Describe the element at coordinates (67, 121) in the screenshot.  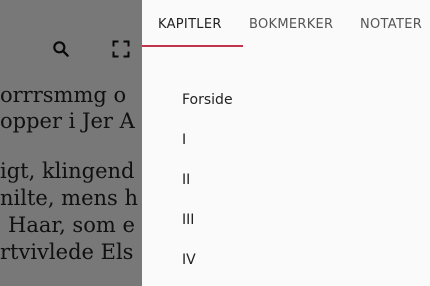
I see `book-text-line: opper i Jer A` at that location.